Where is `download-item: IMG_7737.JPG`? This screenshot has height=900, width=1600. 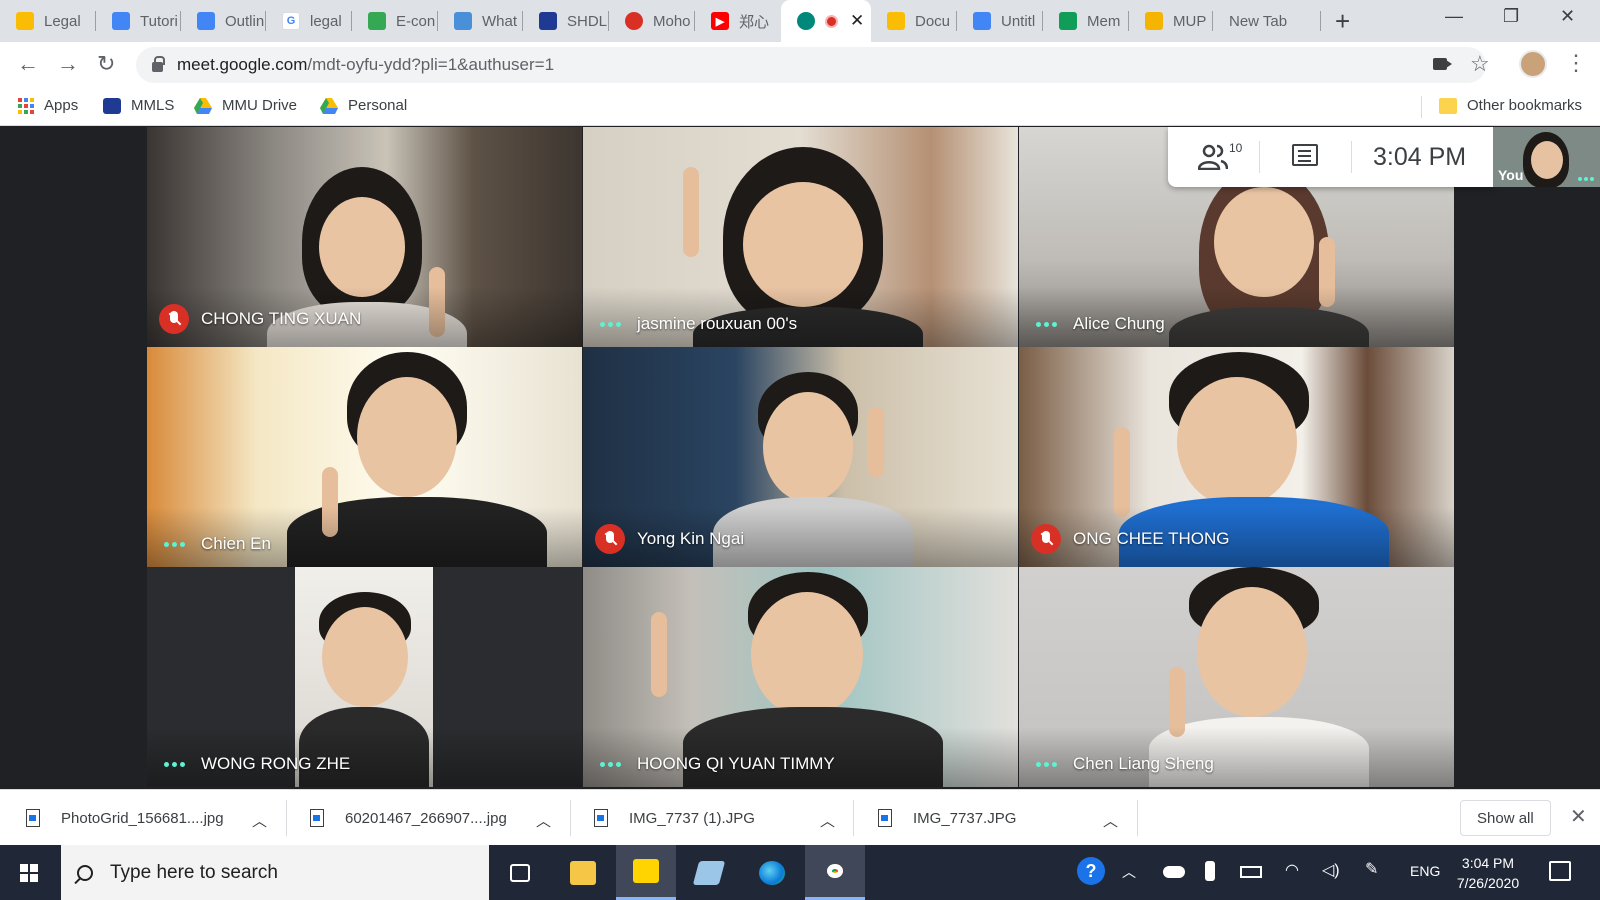 download-item: IMG_7737.JPG is located at coordinates (947, 818).